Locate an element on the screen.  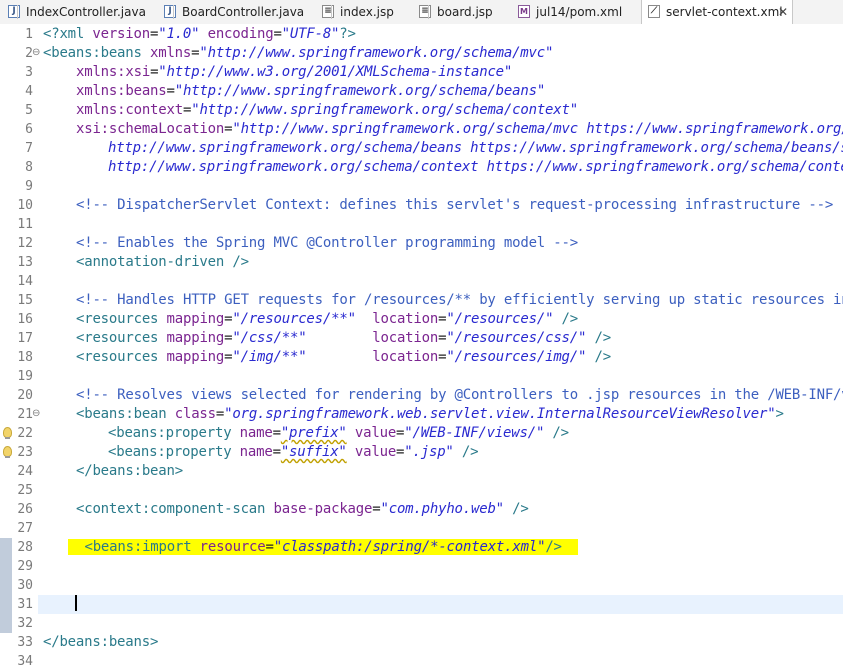
code-line: 29 is located at coordinates (421, 566).